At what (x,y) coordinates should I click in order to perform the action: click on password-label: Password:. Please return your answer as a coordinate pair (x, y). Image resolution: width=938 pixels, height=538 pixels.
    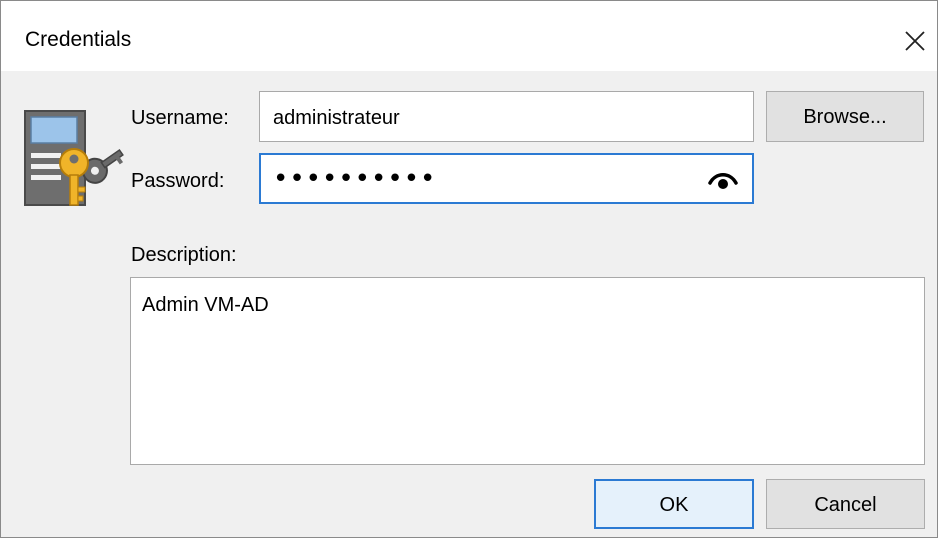
    Looking at the image, I should click on (178, 181).